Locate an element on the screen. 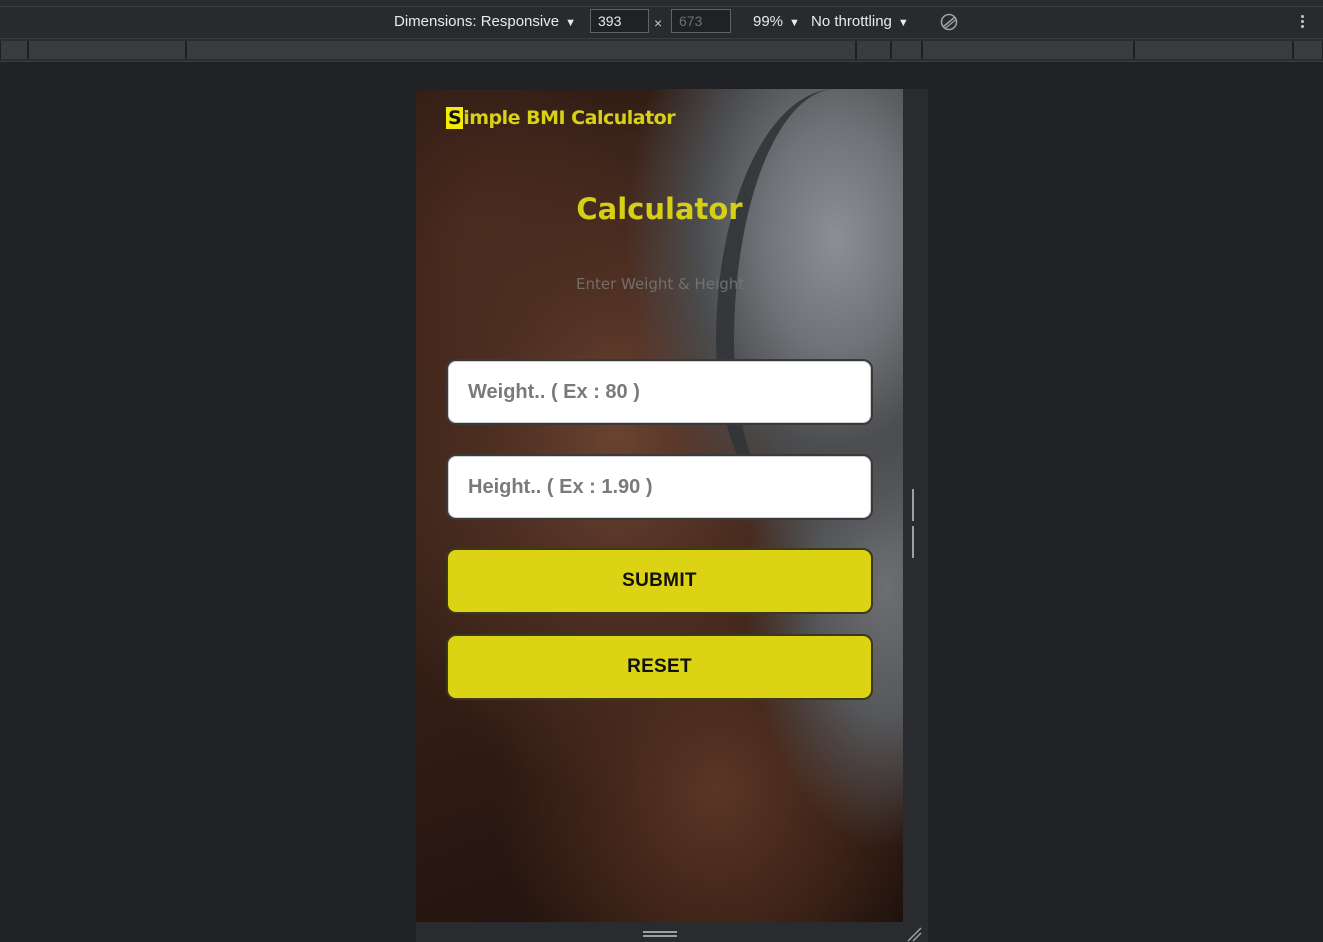 The width and height of the screenshot is (1323, 942). throttling-dropdown: No throttling ▼ is located at coordinates (860, 22).